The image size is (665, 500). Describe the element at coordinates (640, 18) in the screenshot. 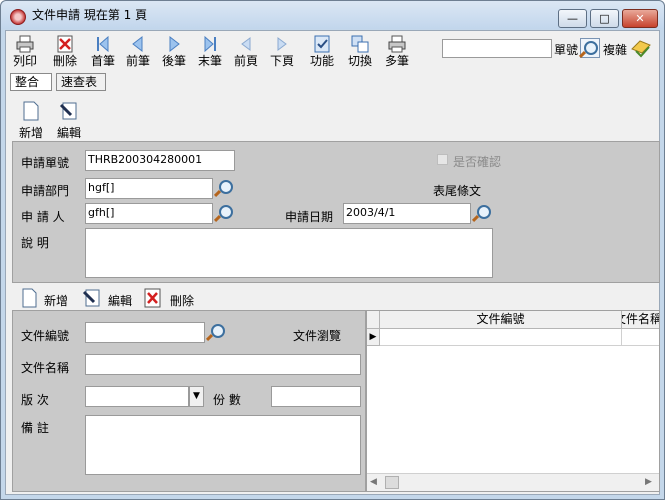

I see `close-button: ✕` at that location.